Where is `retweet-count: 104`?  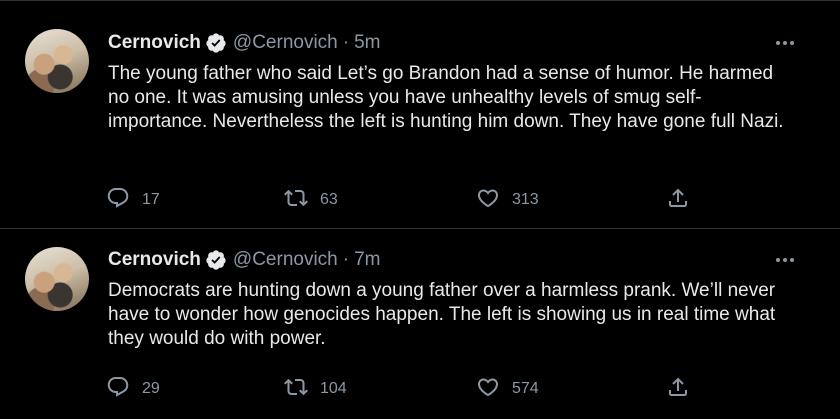
retweet-count: 104 is located at coordinates (333, 388).